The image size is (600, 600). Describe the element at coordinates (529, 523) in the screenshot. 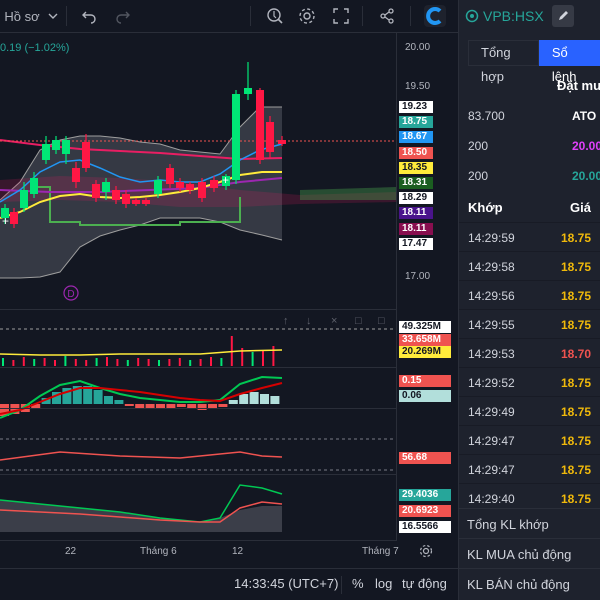

I see `summary-total-volume: Tổng KL khớp` at that location.